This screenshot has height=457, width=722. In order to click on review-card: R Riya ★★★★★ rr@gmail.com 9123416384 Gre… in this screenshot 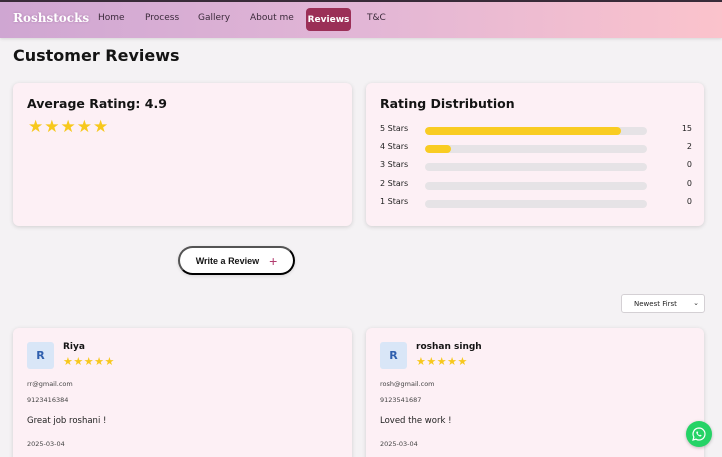, I will do `click(182, 392)`.